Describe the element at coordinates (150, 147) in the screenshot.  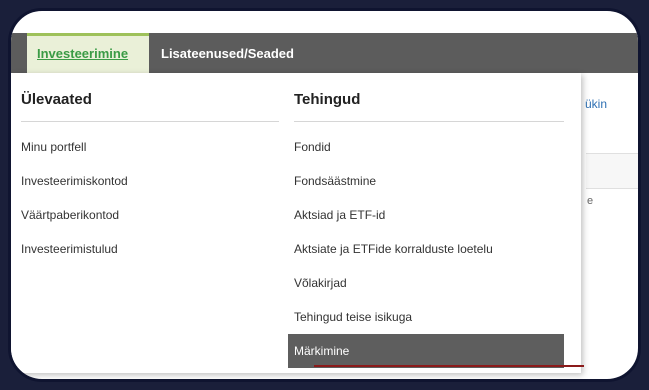
I see `menu-item-minu-portfell: Minu portfell` at that location.